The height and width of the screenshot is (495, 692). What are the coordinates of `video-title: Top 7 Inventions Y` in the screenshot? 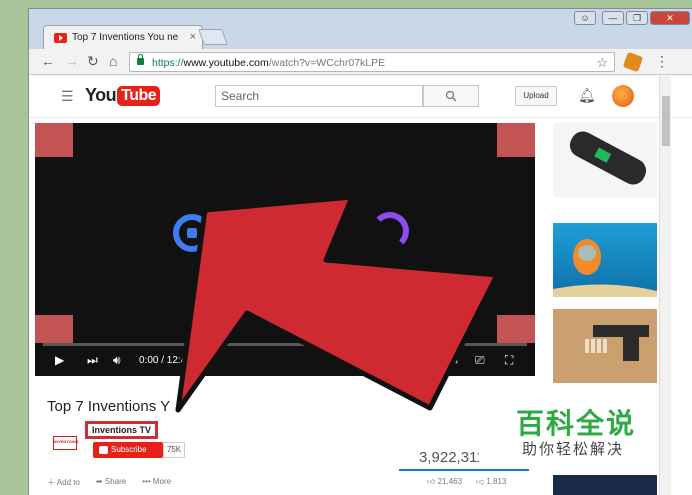 It's located at (109, 406).